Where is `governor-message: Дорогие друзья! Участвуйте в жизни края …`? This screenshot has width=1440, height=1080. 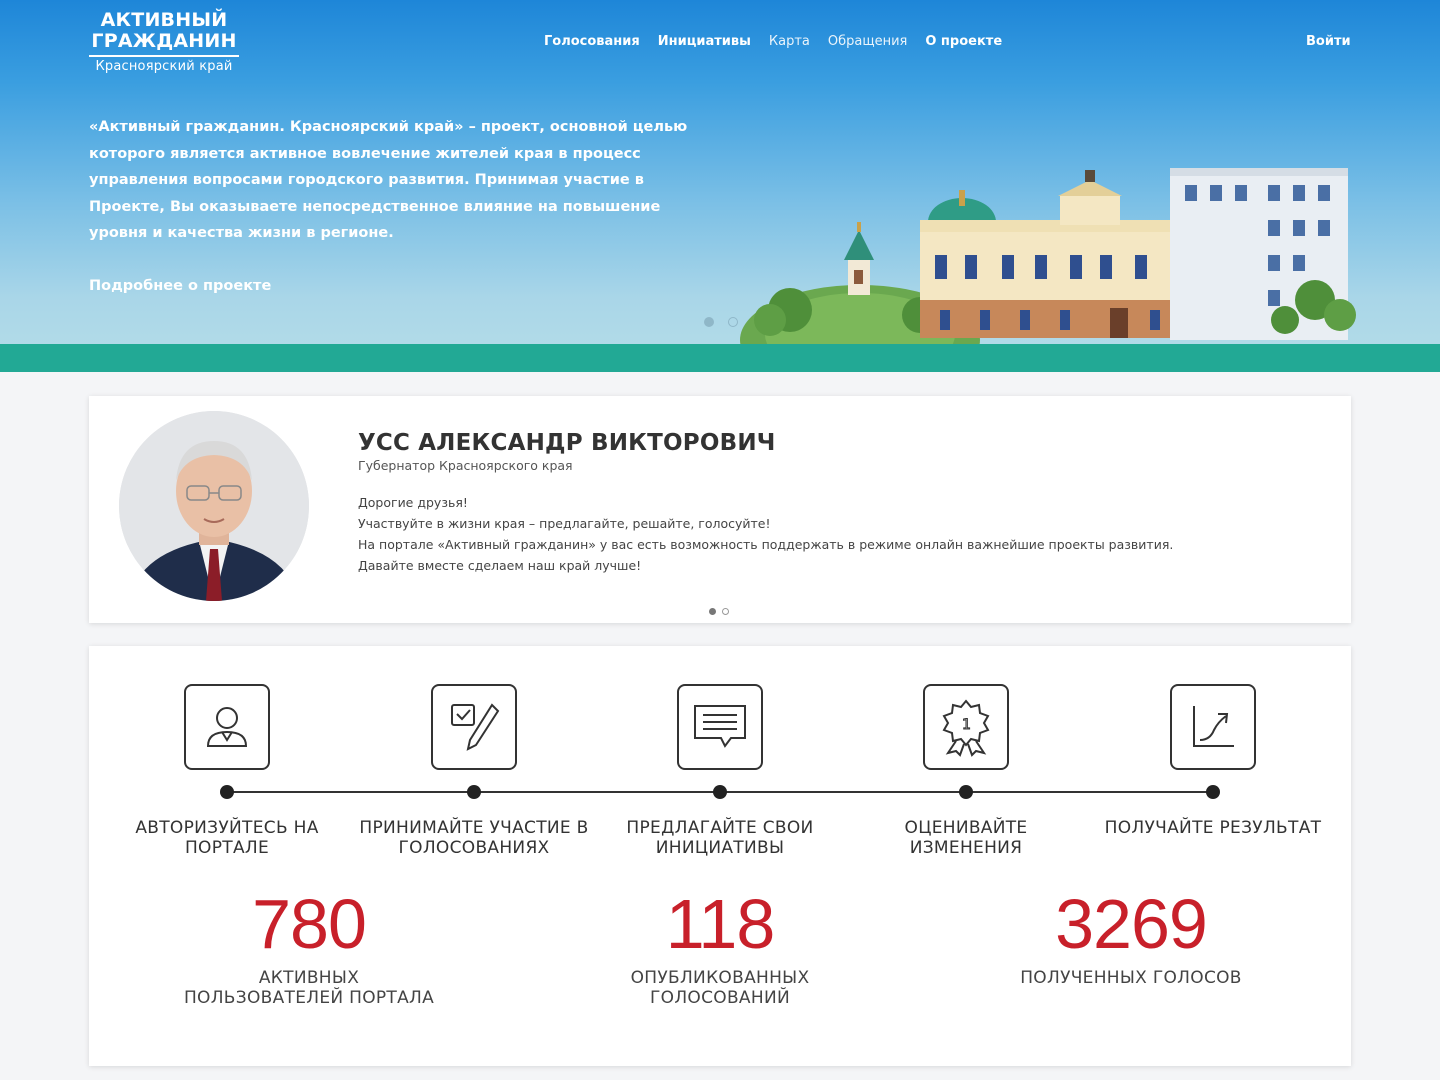 governor-message: Дорогие друзья! Участвуйте в жизни края … is located at coordinates (838, 533).